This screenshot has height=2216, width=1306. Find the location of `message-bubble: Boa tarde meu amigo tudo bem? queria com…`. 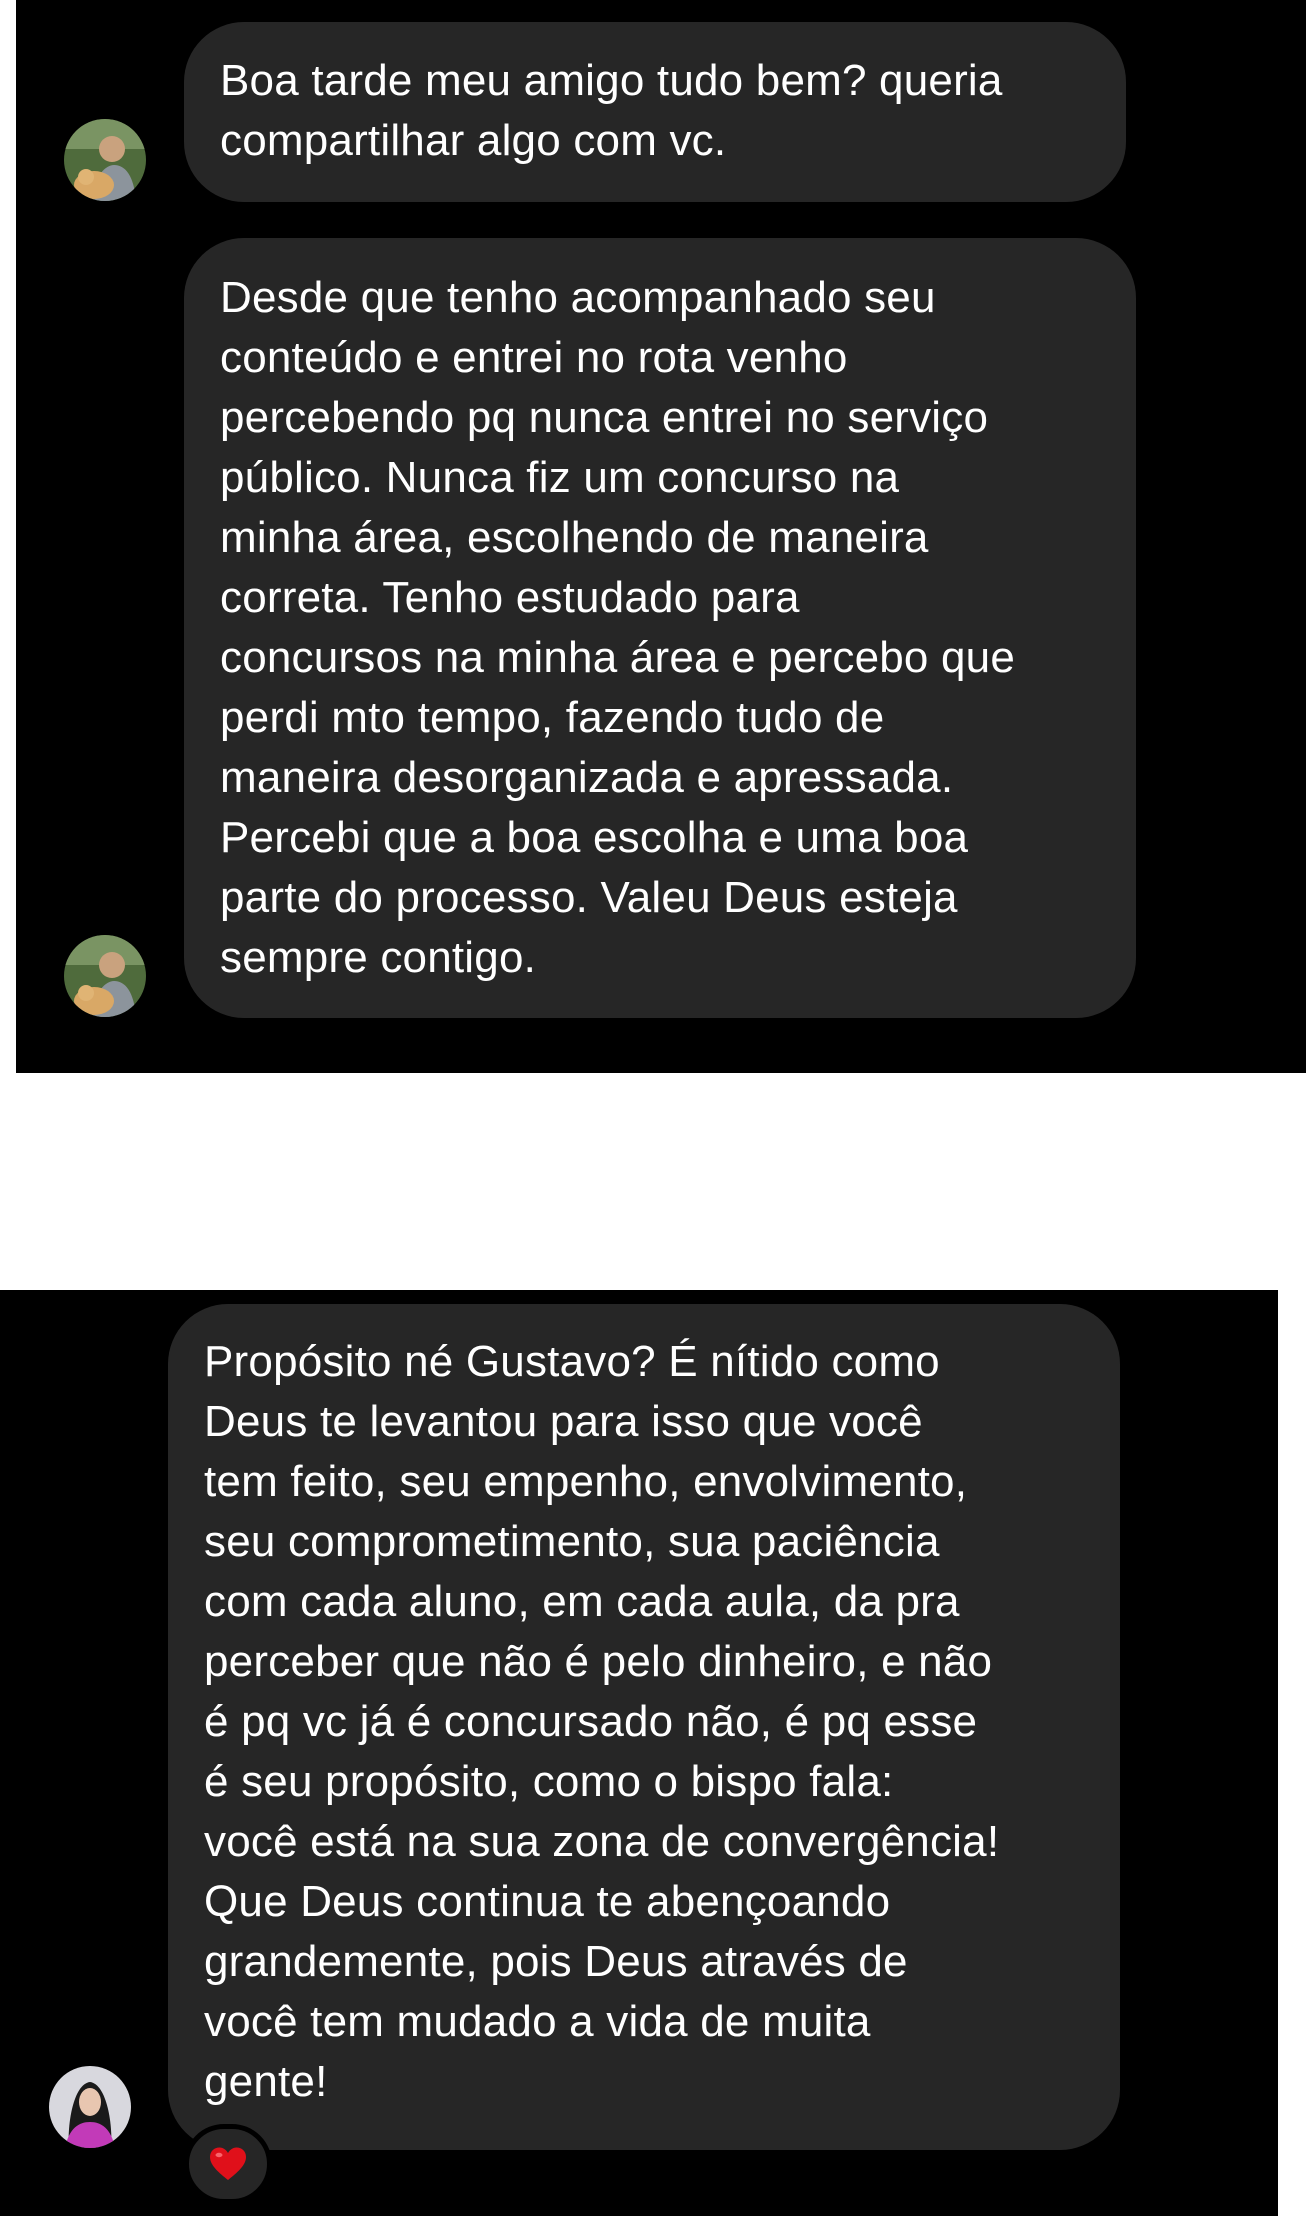

message-bubble: Boa tarde meu amigo tudo bem? queria com… is located at coordinates (655, 112).